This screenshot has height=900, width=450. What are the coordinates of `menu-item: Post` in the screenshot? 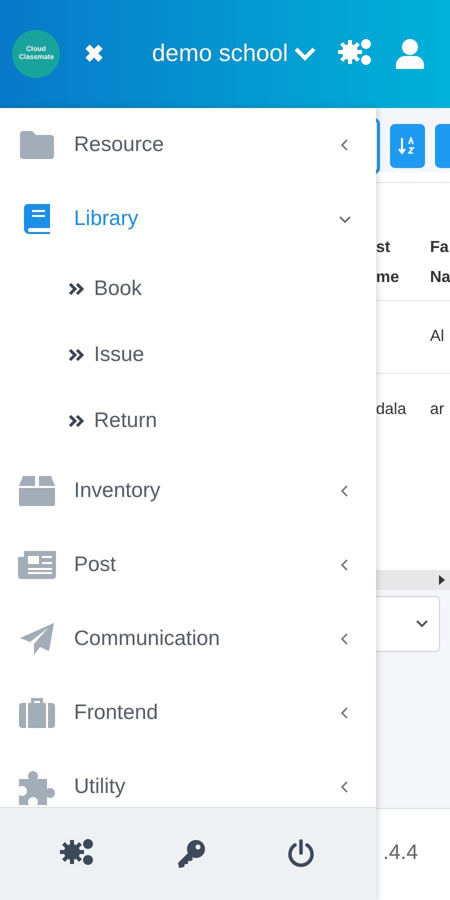 It's located at (188, 565).